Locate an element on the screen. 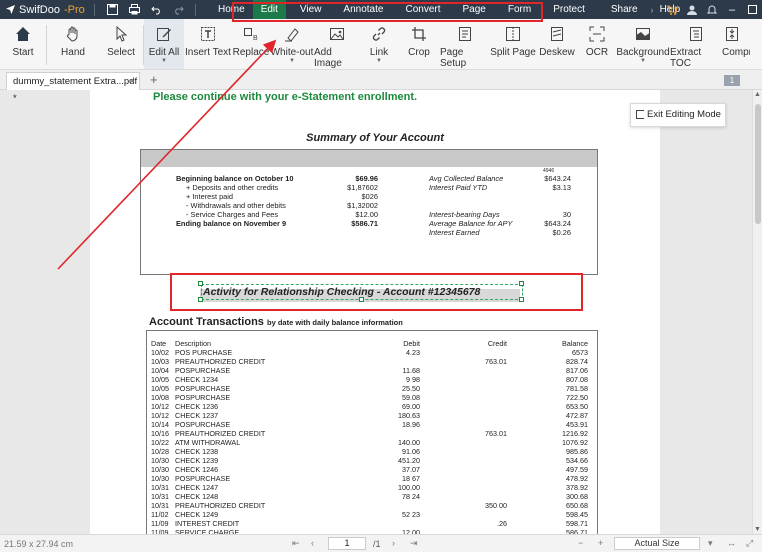 This screenshot has height=552, width=762. tool-start: Start is located at coordinates (23, 44).